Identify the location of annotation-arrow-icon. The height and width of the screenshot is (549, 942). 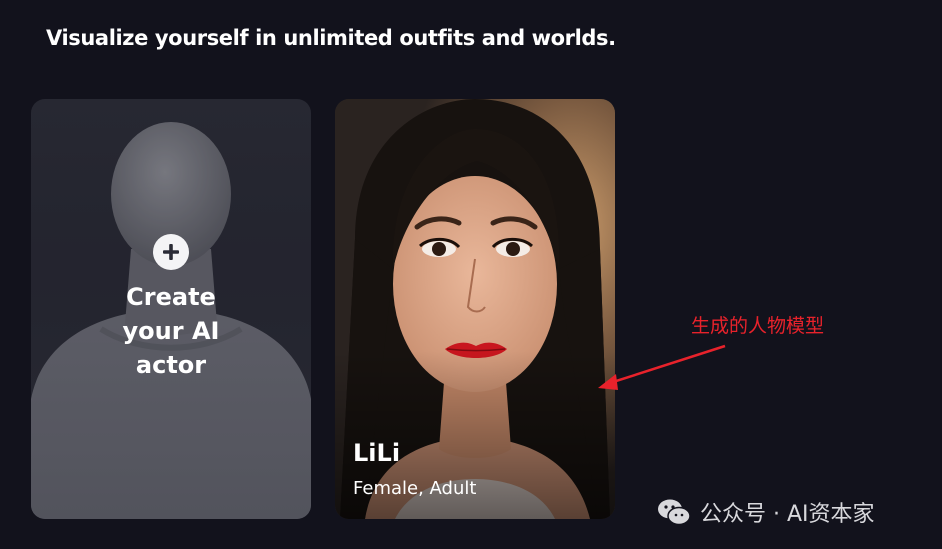
(662, 367).